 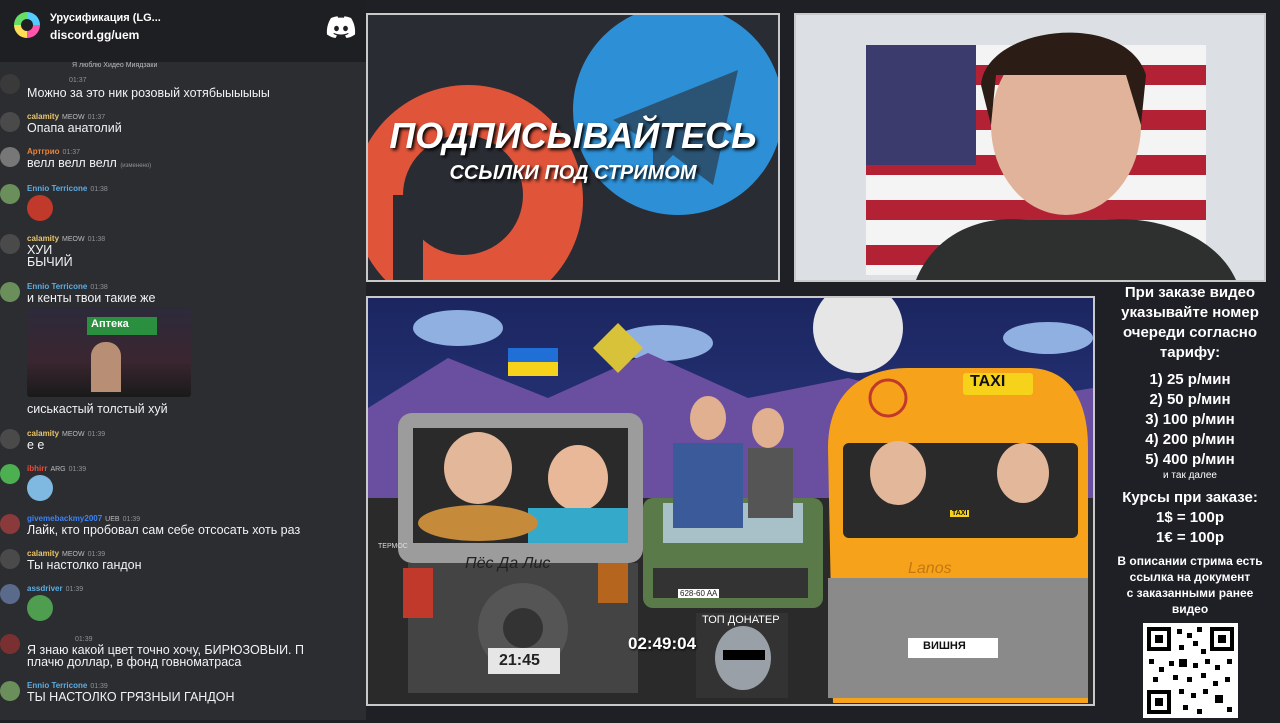 What do you see at coordinates (573, 135) in the screenshot?
I see `promo-title: ПОДПИСЫВАЙТЕСЬ` at bounding box center [573, 135].